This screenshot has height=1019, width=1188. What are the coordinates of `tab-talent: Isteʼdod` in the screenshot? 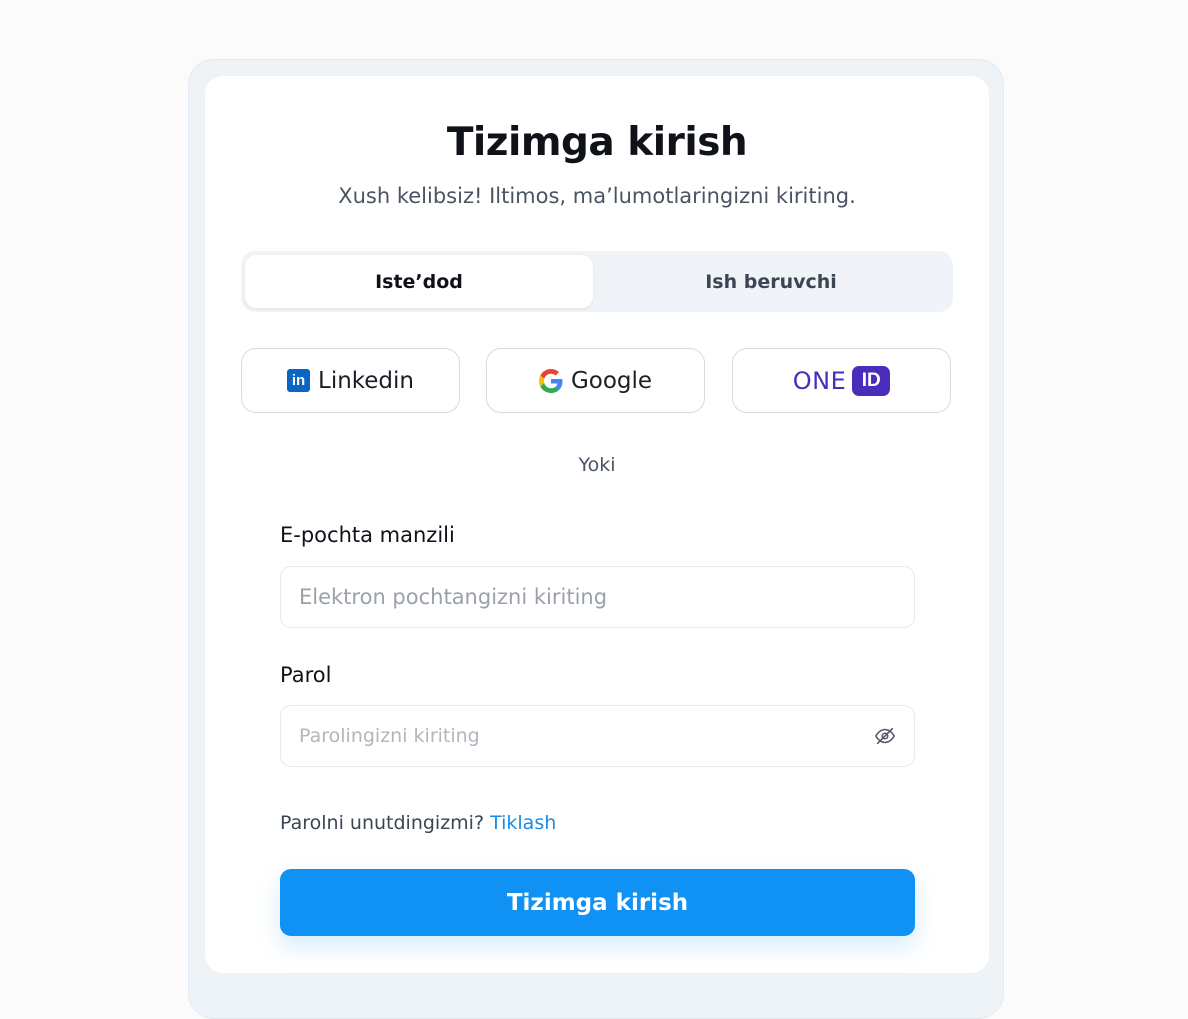 It's located at (419, 281).